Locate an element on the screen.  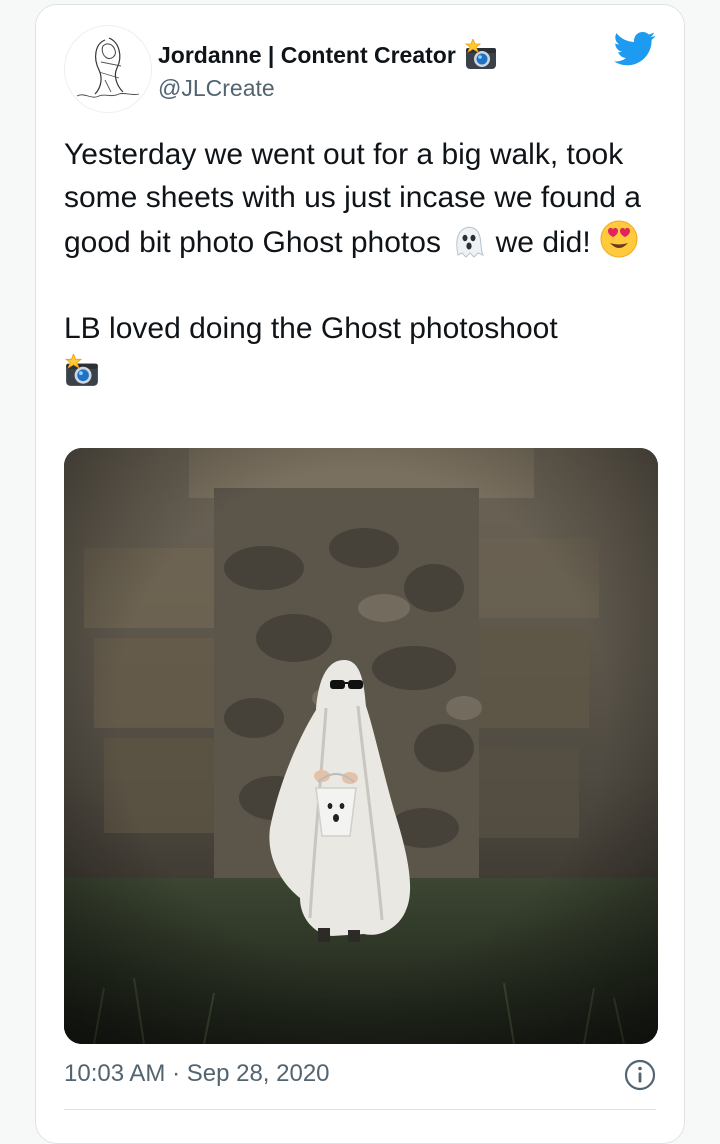
avatar is located at coordinates (108, 69).